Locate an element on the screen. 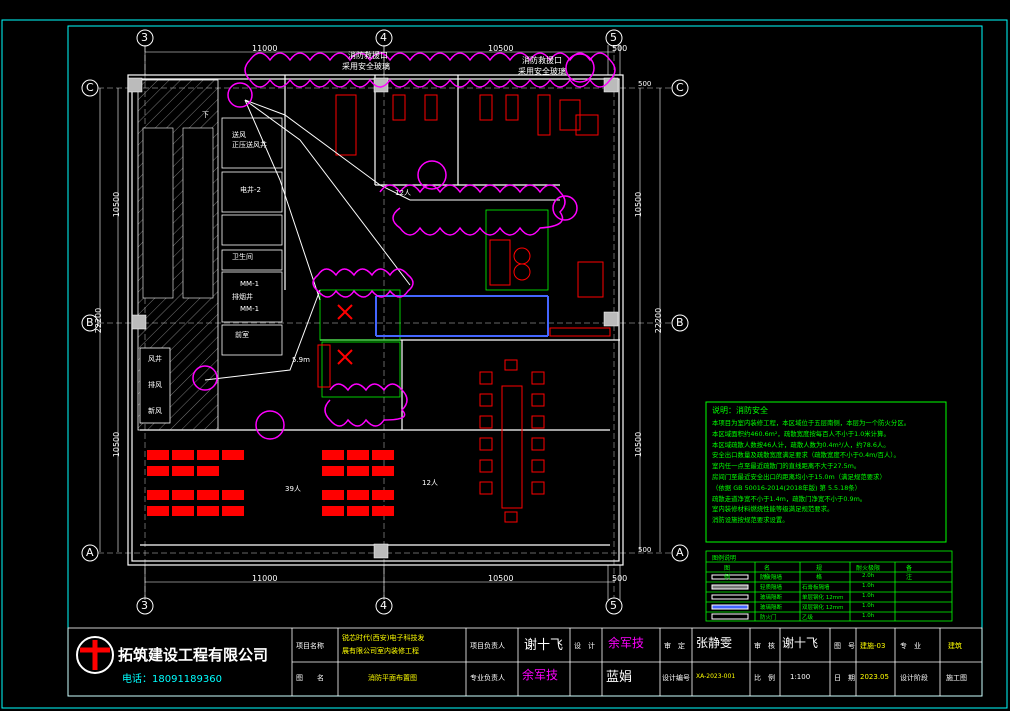 Image resolution: width=1010 pixels, height=711 pixels. note-line: 疏散走道净宽不小于1.4m，疏散门净宽不小于0.9m。 is located at coordinates (789, 498).